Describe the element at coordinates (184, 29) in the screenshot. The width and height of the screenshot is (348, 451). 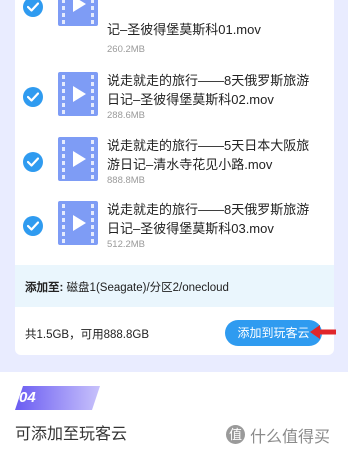
I see `file-name: 记–圣彼得堡莫斯科01.mov` at that location.